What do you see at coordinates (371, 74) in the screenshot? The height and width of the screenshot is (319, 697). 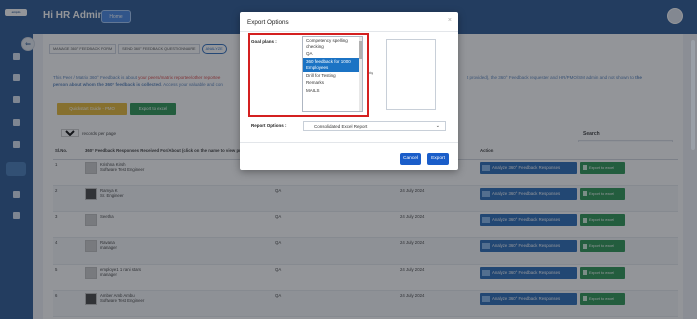 I see `move-arrow-icon: ⇆` at bounding box center [371, 74].